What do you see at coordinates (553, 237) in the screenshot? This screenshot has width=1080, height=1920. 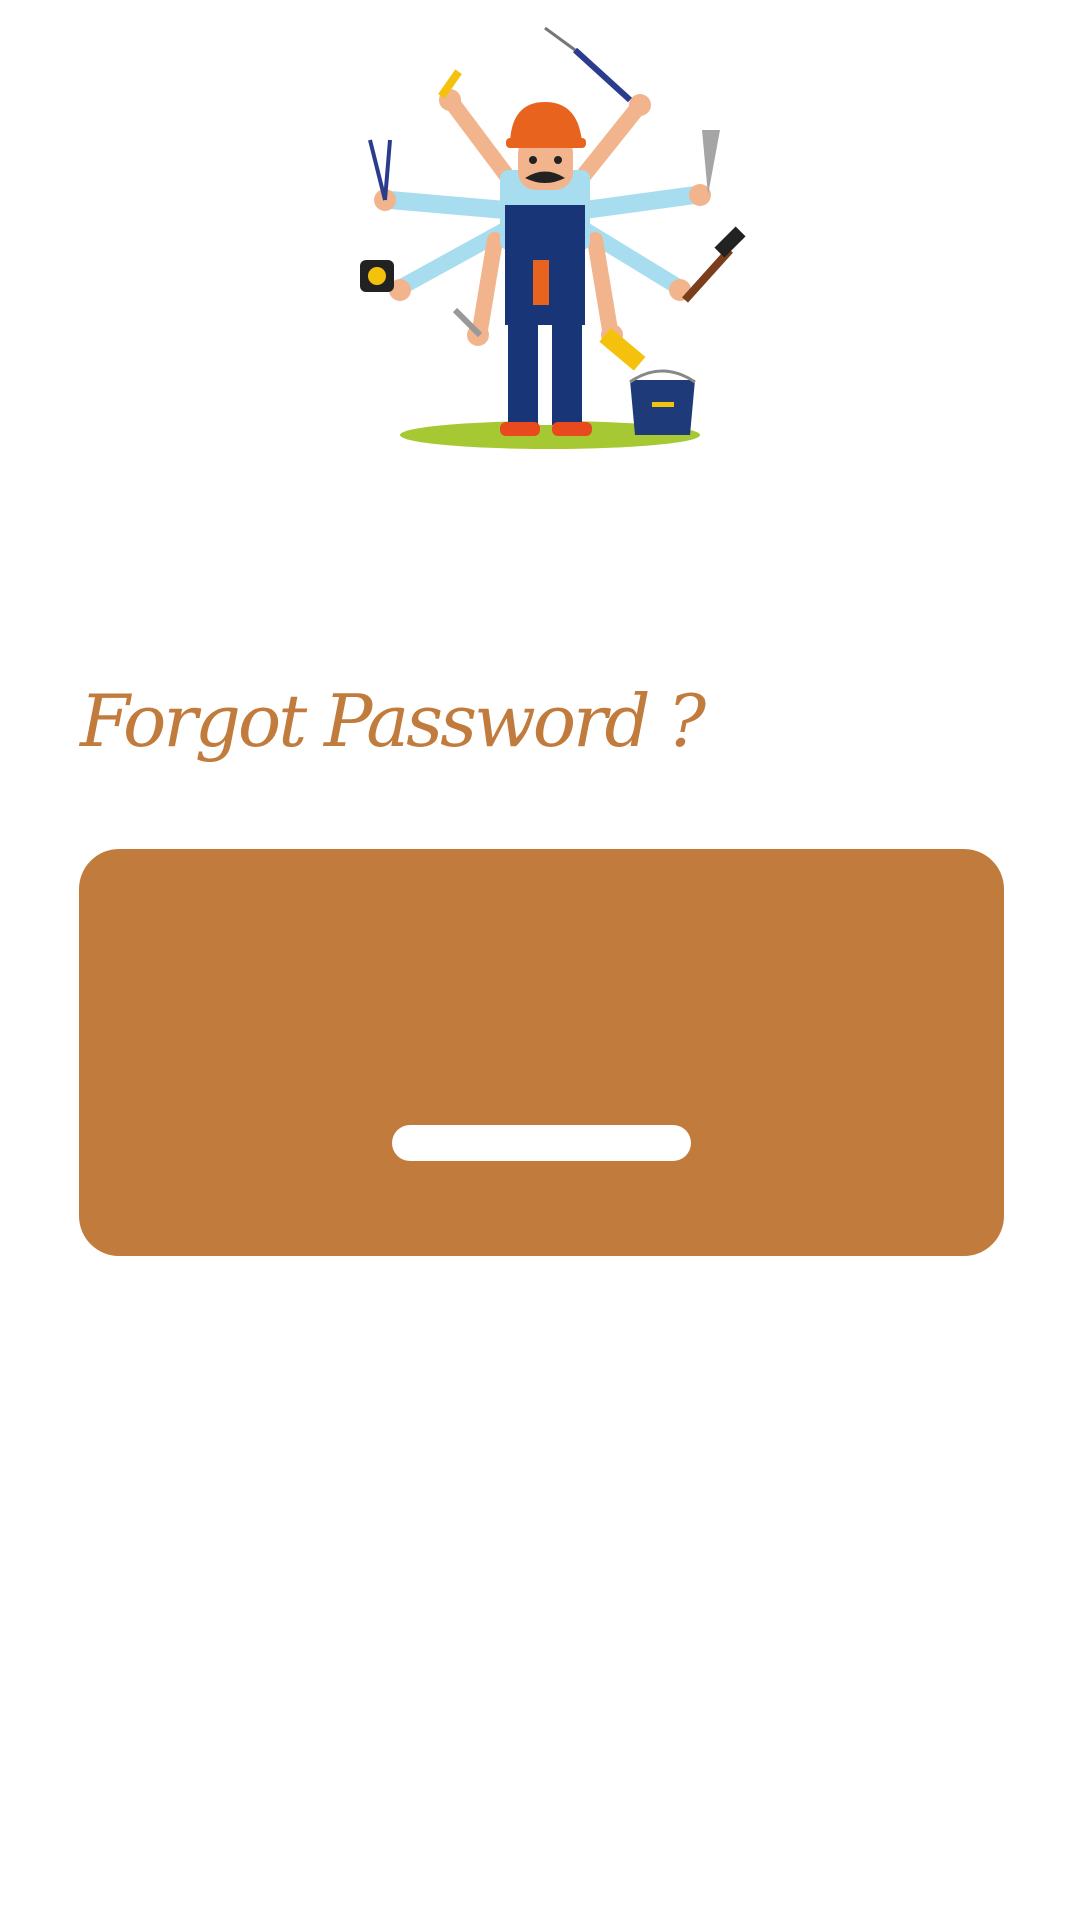 I see `handyman-illustration-icon` at bounding box center [553, 237].